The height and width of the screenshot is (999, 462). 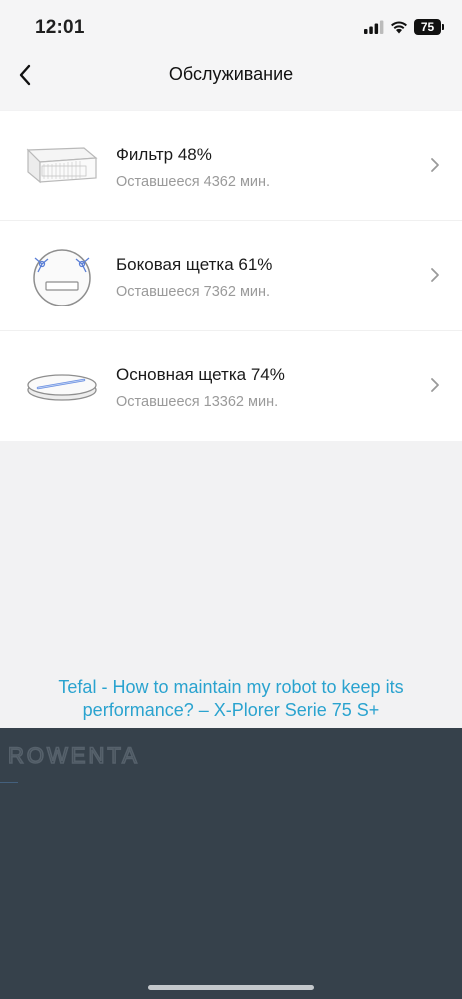 I want to click on item-remaining: Оставшееся 7362 мин., so click(x=193, y=292).